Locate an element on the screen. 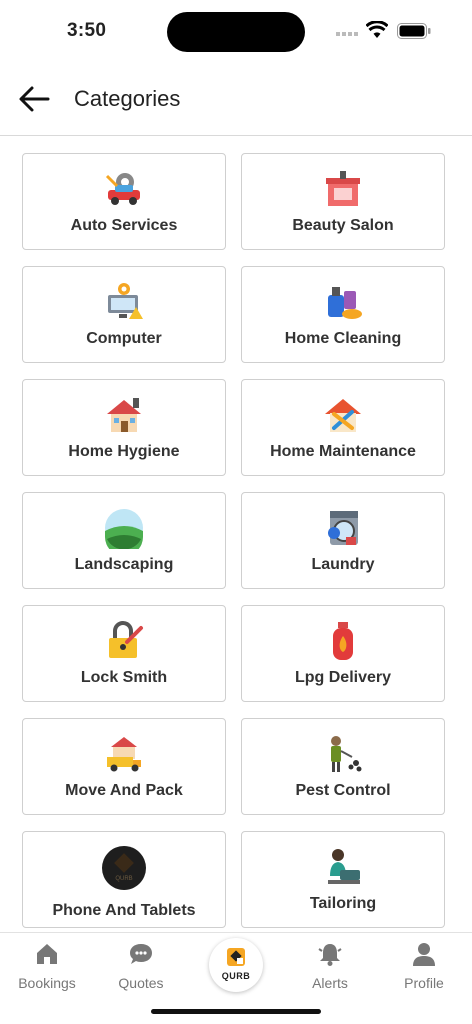 Image resolution: width=472 pixels, height=1024 pixels. category-card-tailoring: Tailoring is located at coordinates (343, 879).